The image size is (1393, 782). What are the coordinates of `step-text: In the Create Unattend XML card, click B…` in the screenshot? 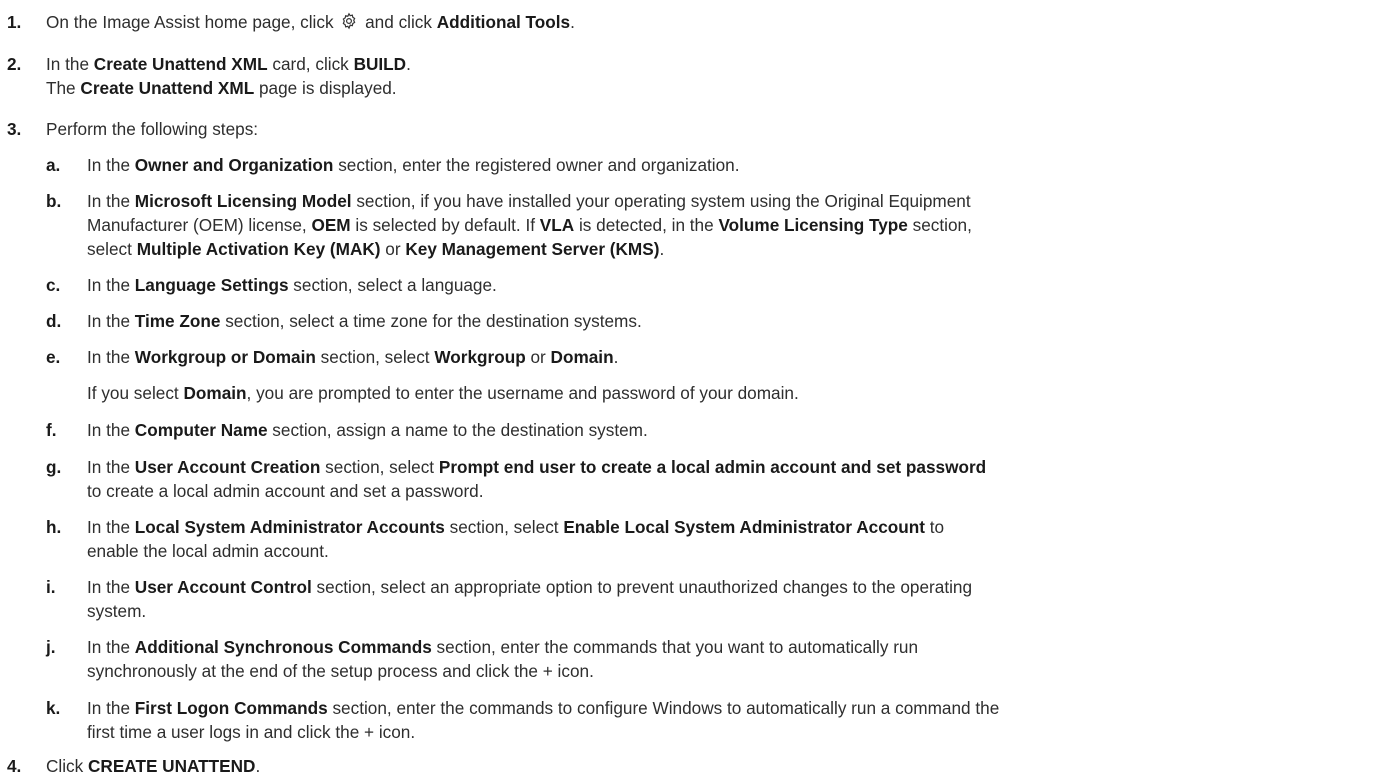 It's located at (228, 64).